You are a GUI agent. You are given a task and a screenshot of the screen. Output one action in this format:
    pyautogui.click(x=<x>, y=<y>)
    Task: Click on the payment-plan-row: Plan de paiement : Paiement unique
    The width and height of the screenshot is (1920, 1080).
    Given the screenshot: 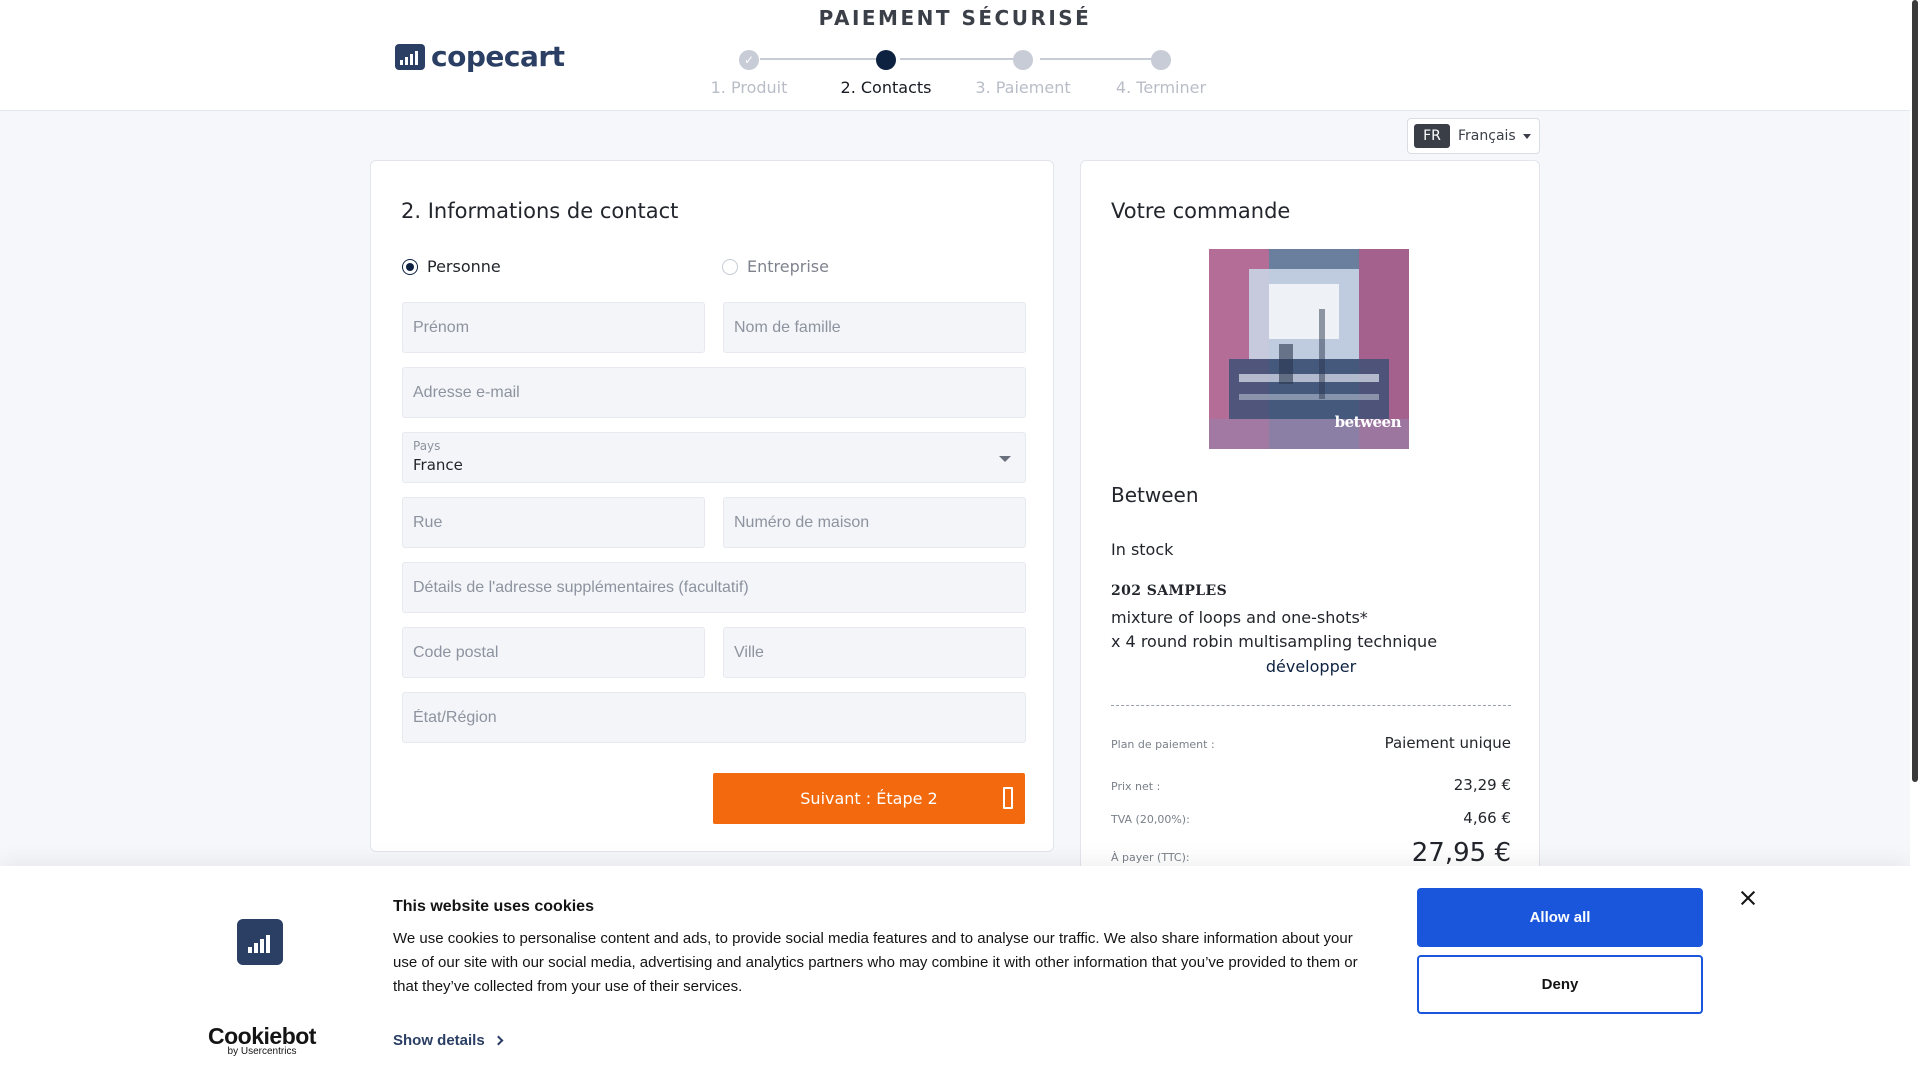 What is the action you would take?
    pyautogui.click(x=1311, y=743)
    